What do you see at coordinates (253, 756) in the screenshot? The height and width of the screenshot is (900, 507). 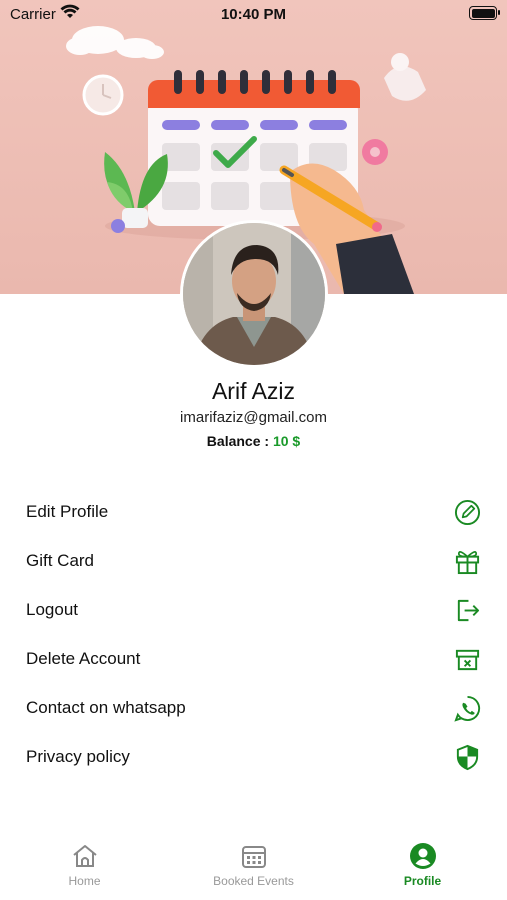 I see `privacy-policy-item: Privacy policy` at bounding box center [253, 756].